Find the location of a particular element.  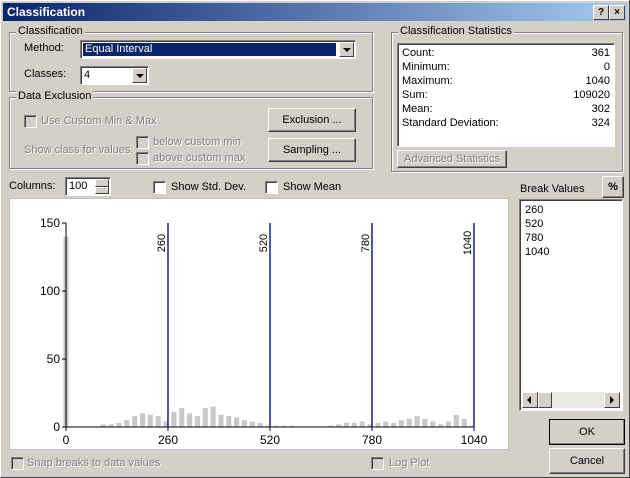

break-values-list: 260 520 780 1040 is located at coordinates (571, 305).